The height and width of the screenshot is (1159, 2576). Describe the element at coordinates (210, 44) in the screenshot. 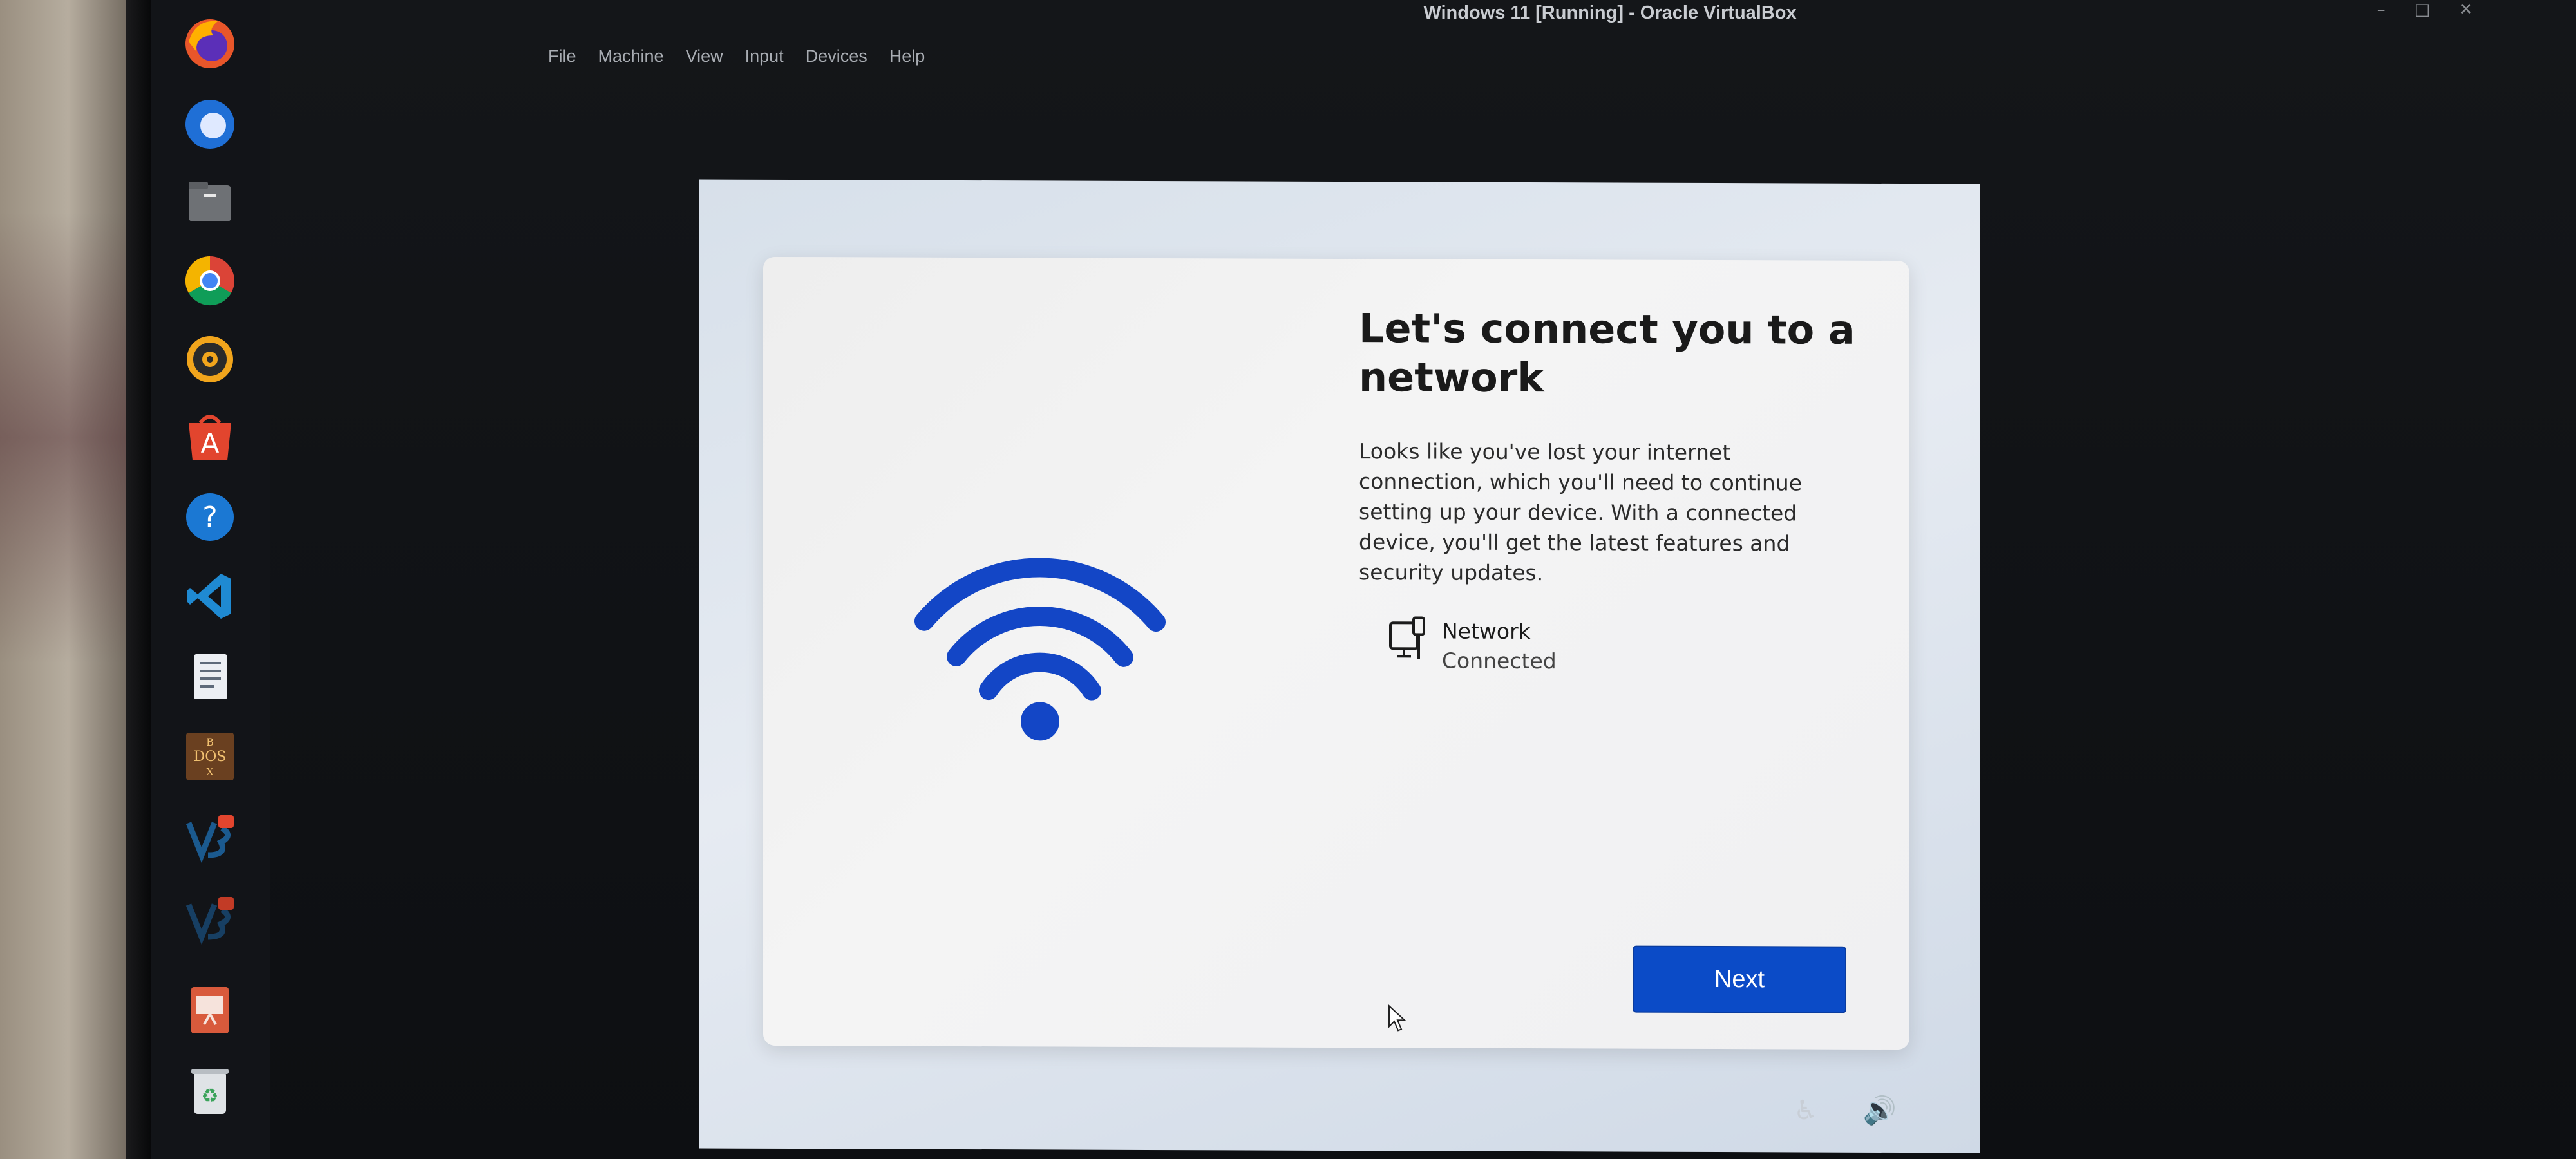

I see `firefox-icon` at that location.